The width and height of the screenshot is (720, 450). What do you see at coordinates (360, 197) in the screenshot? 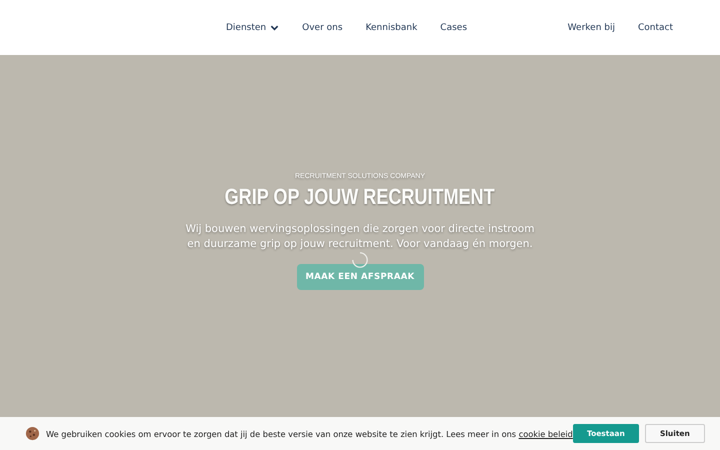
I see `hero-title: GRIP OP JOUW RECRUITMENT` at bounding box center [360, 197].